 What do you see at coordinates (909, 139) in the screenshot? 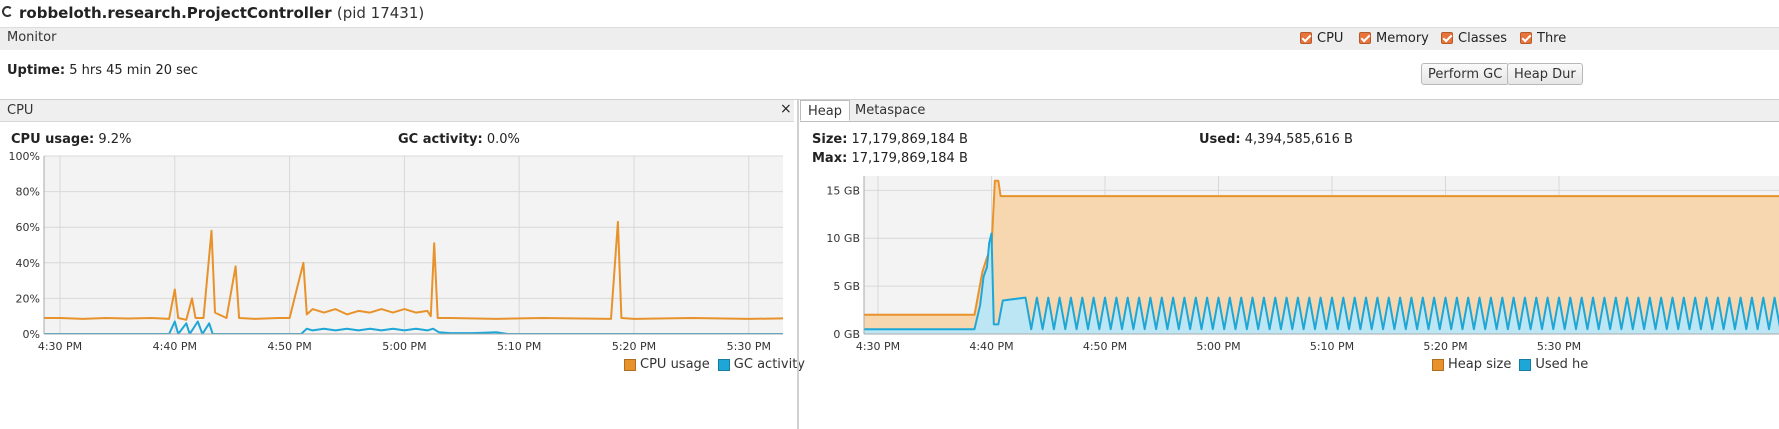
I see `heap-size-value: 17,179,869,184 B` at bounding box center [909, 139].